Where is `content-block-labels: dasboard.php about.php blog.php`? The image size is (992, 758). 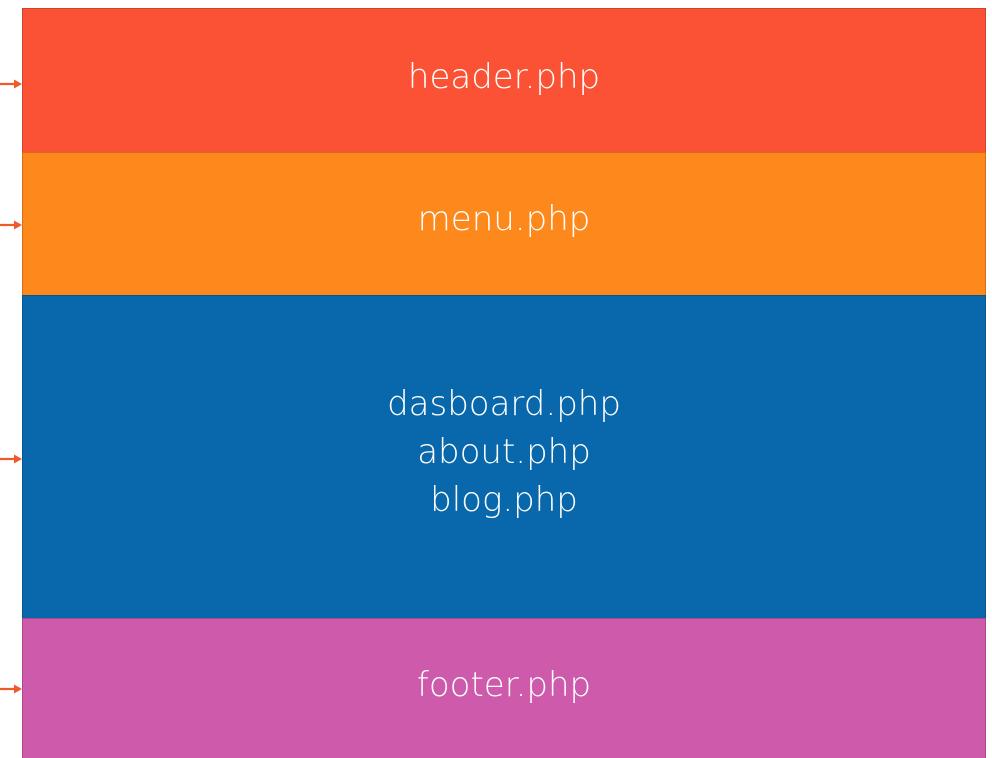 content-block-labels: dasboard.php about.php blog.php is located at coordinates (504, 452).